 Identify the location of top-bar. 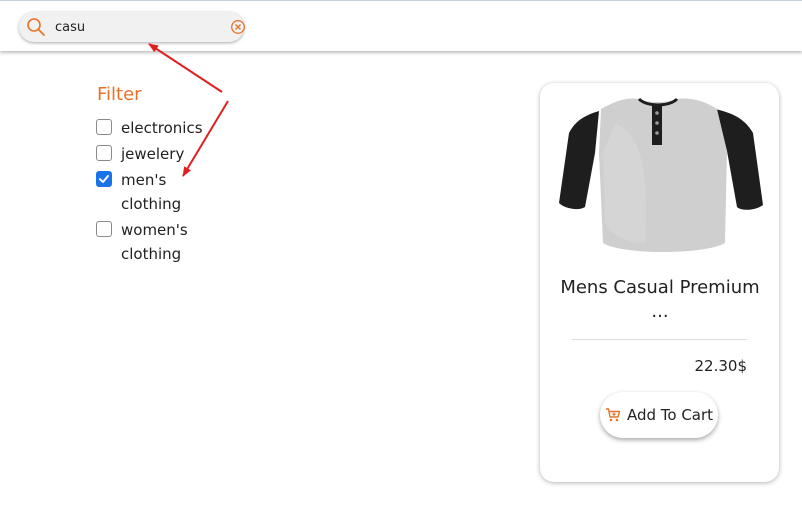
(401, 25).